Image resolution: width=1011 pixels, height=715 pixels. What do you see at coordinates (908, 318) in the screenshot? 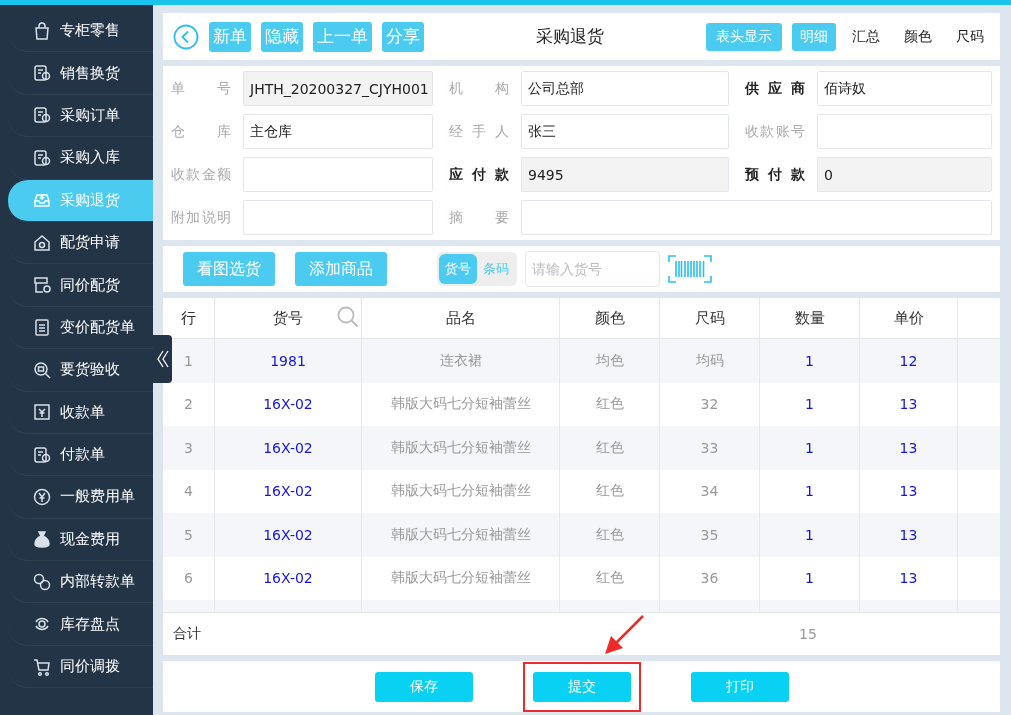
I see `column-header: 单价` at bounding box center [908, 318].